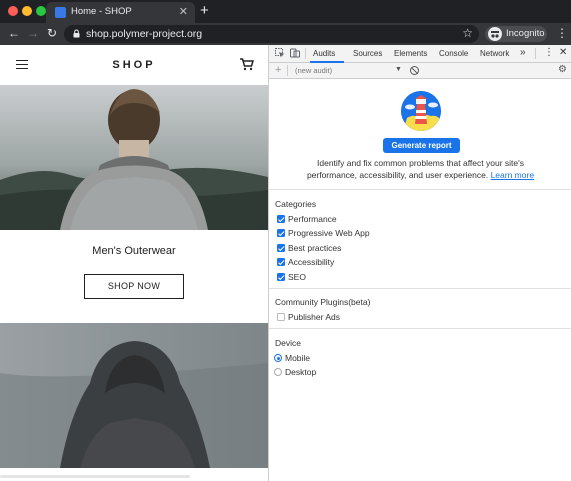 The width and height of the screenshot is (571, 481). Describe the element at coordinates (314, 317) in the screenshot. I see `checkbox-label: Publisher Ads` at that location.